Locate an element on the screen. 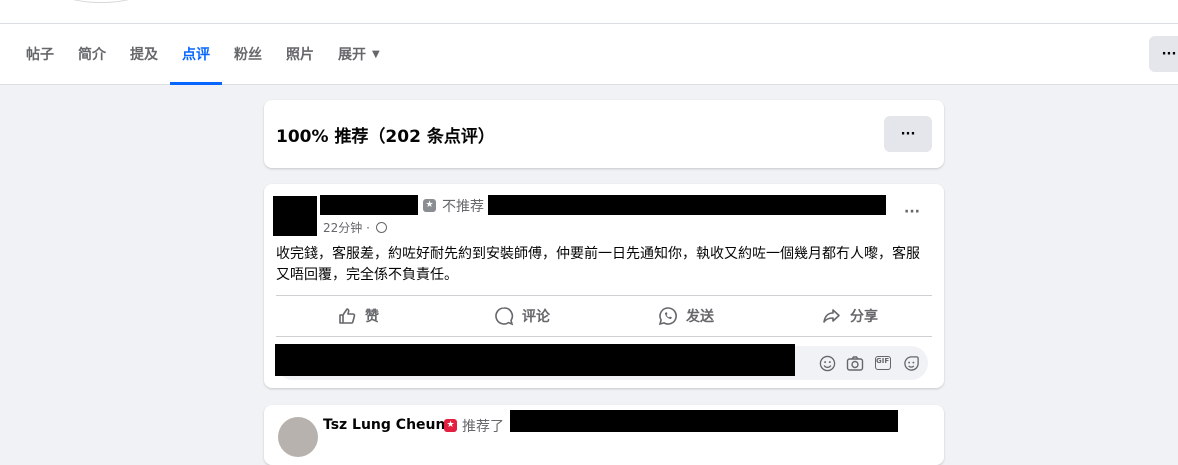 The image size is (1178, 465). tab-photos: 照片 is located at coordinates (300, 54).